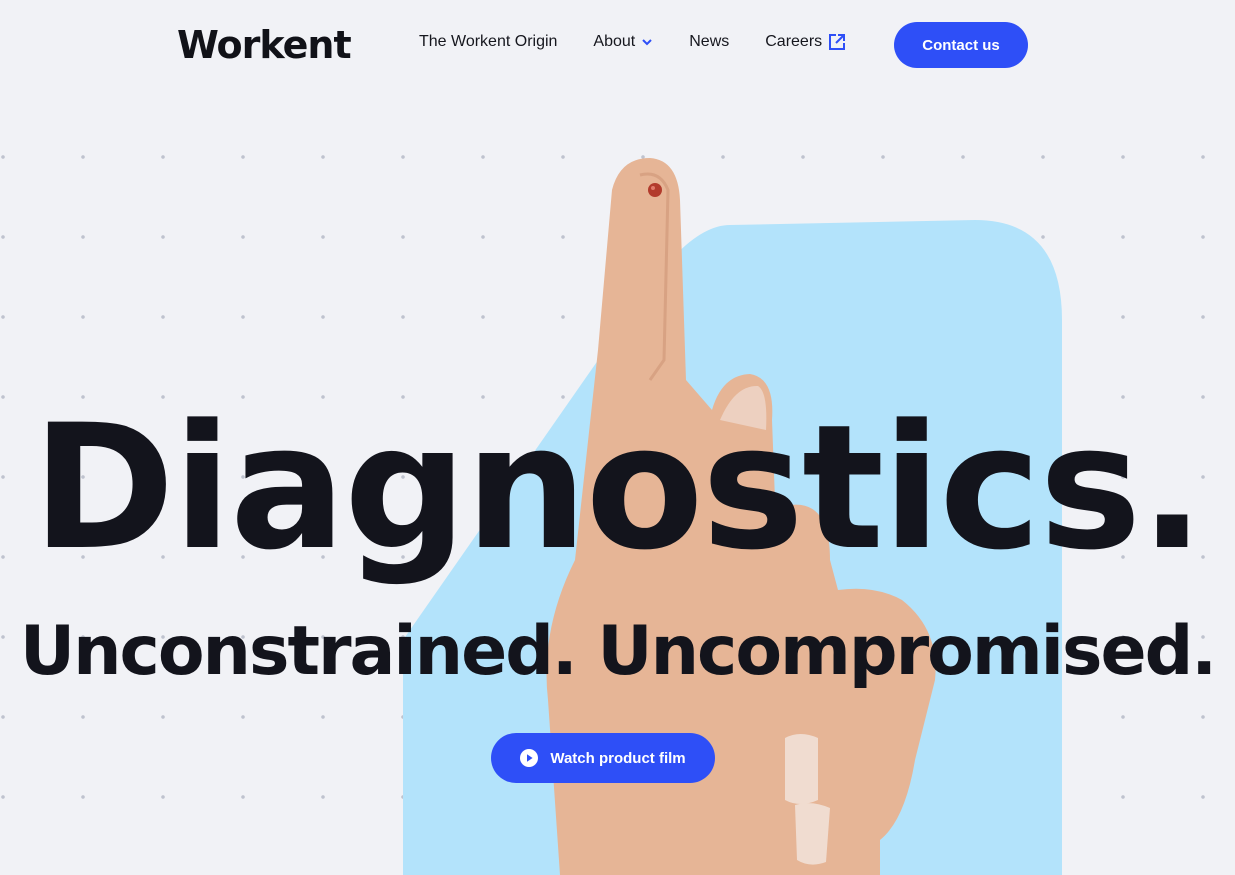 The height and width of the screenshot is (875, 1235). What do you see at coordinates (618, 651) in the screenshot?
I see `hero-subtitle: Unconstrained. Uncompromised.` at bounding box center [618, 651].